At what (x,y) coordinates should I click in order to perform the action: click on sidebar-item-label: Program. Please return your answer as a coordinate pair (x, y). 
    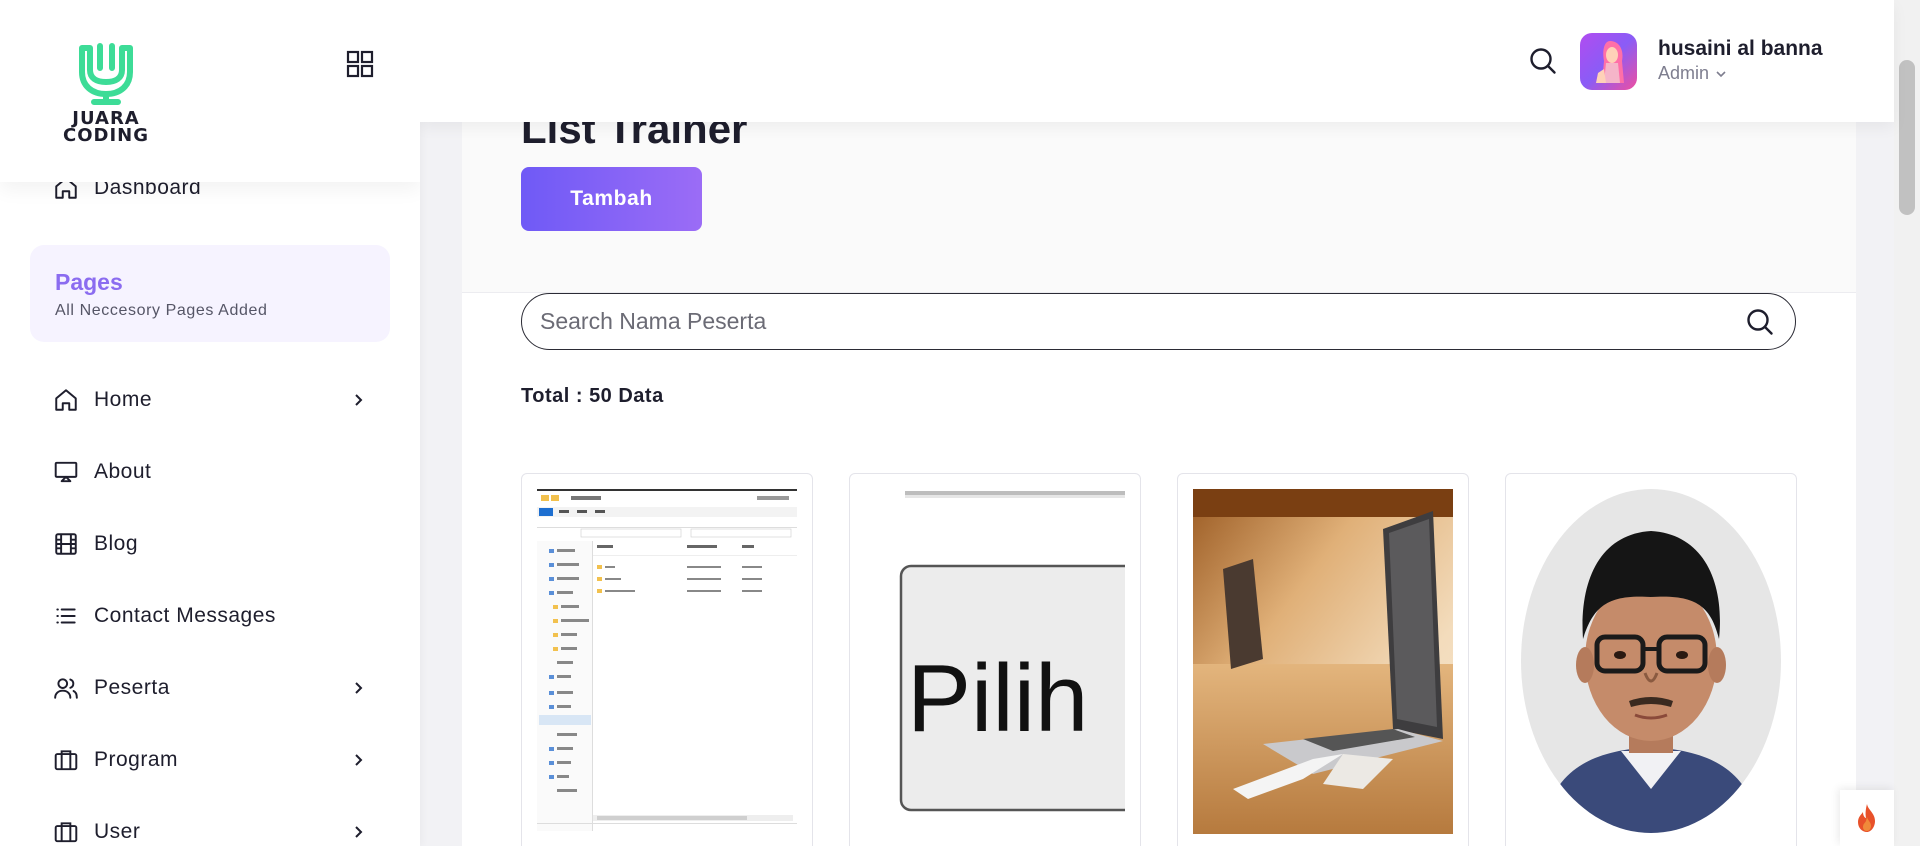
    Looking at the image, I should click on (136, 759).